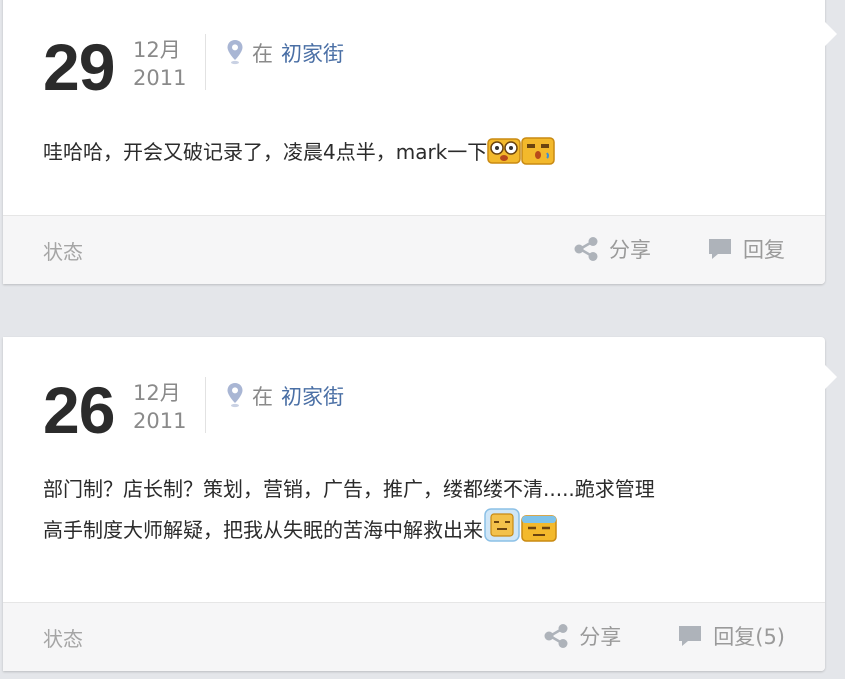  What do you see at coordinates (349, 489) in the screenshot?
I see `post-text-line: 部门制？店长制？策划，营销，广告，推广，缕都缕不清.....跪求管理` at bounding box center [349, 489].